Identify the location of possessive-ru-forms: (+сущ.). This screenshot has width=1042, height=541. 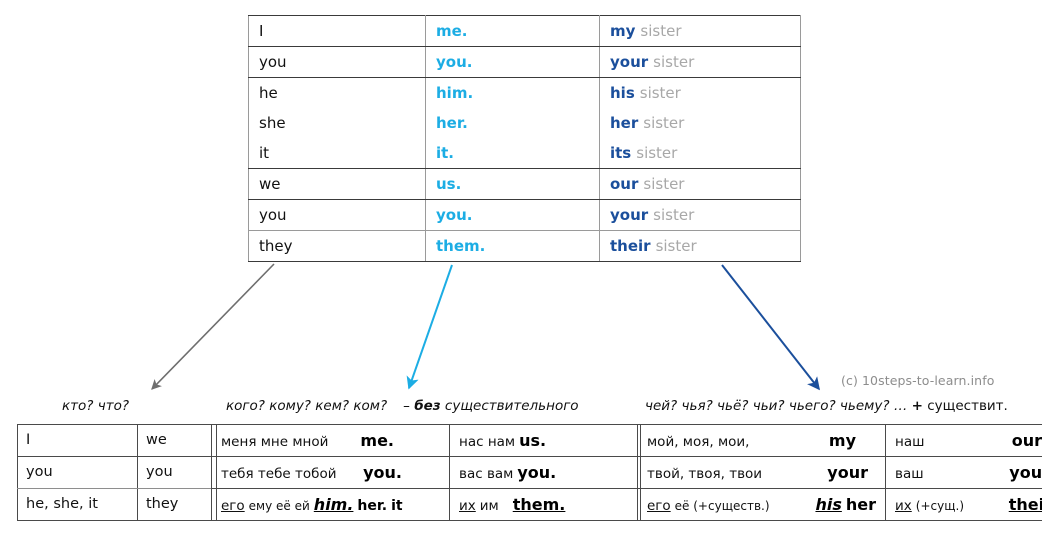
(939, 506).